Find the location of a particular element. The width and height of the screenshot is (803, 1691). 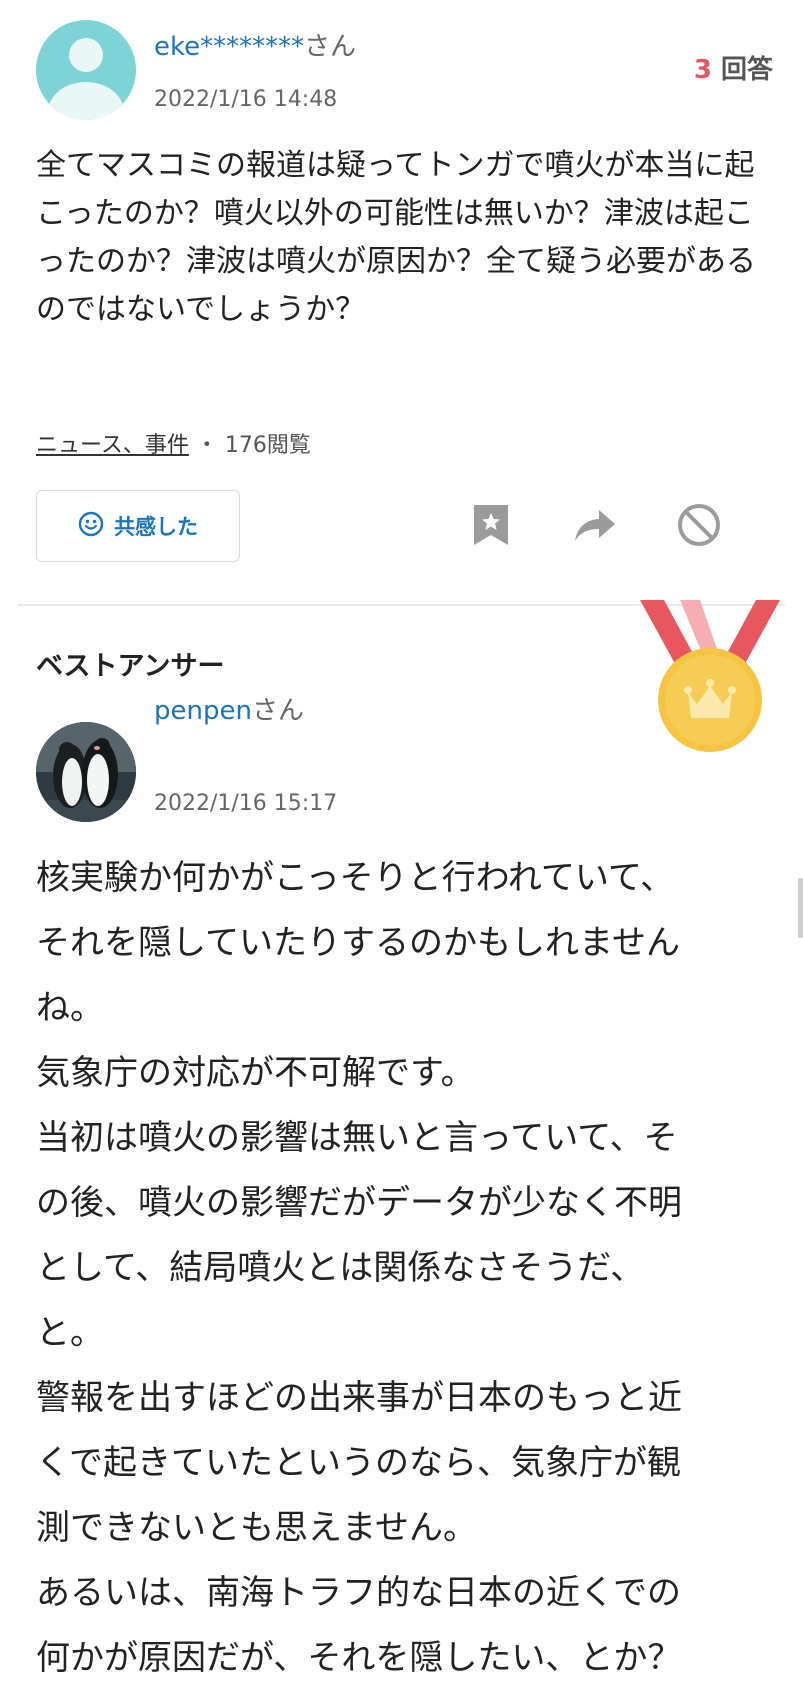

answer-line: として、結局噴火とは関係なさそうだ、 is located at coordinates (340, 1268).